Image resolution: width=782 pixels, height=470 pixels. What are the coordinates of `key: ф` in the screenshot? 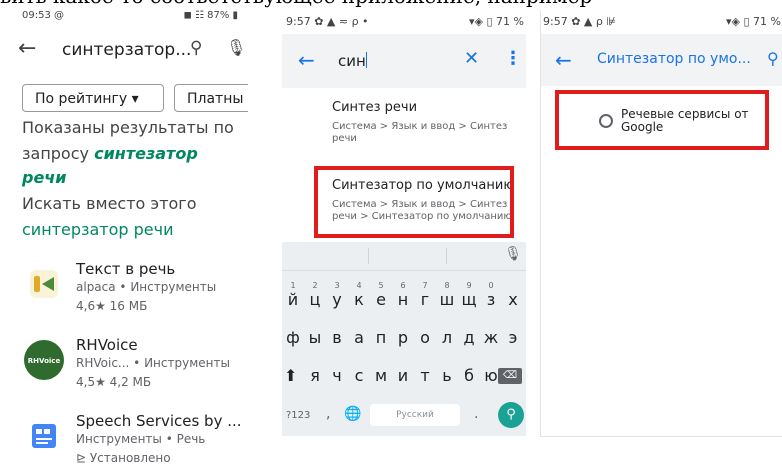 It's located at (293, 337).